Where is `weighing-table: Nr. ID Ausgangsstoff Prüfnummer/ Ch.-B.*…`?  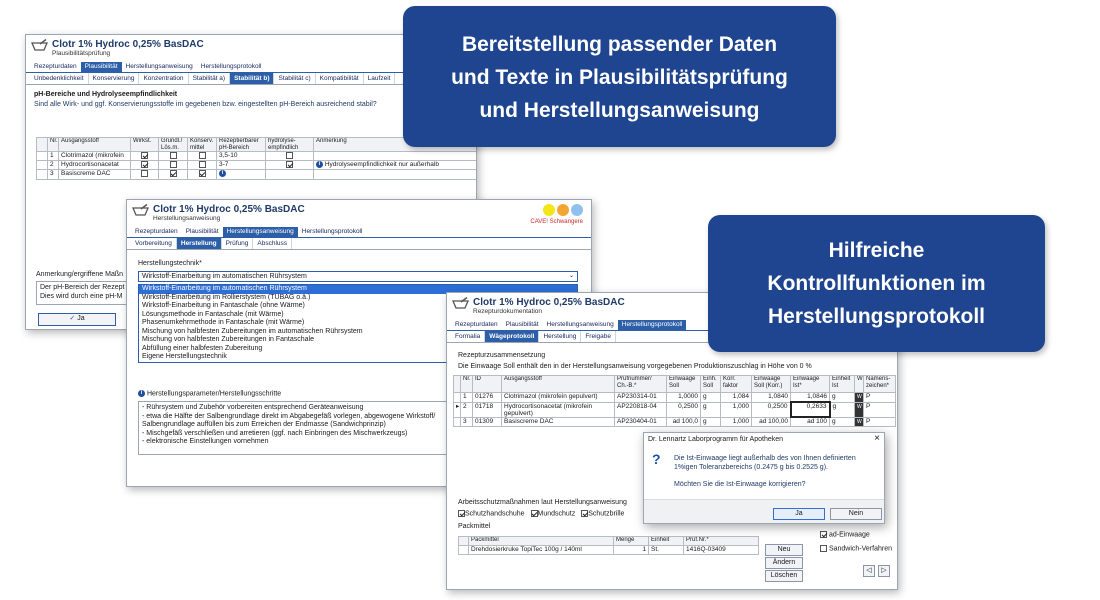 weighing-table: Nr. ID Ausgangsstoff Prüfnummer/ Ch.-B.*… is located at coordinates (674, 401).